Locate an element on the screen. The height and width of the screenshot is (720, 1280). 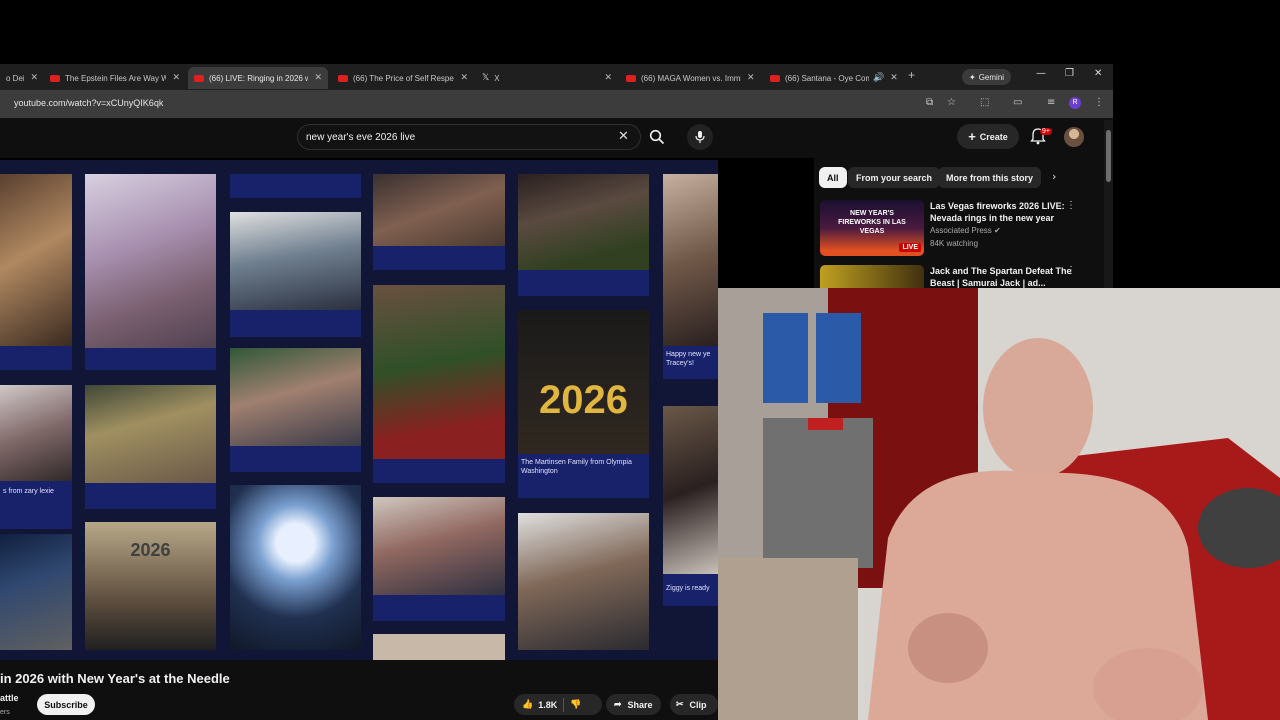
new-tab-button: + is located at coordinates (911, 75).